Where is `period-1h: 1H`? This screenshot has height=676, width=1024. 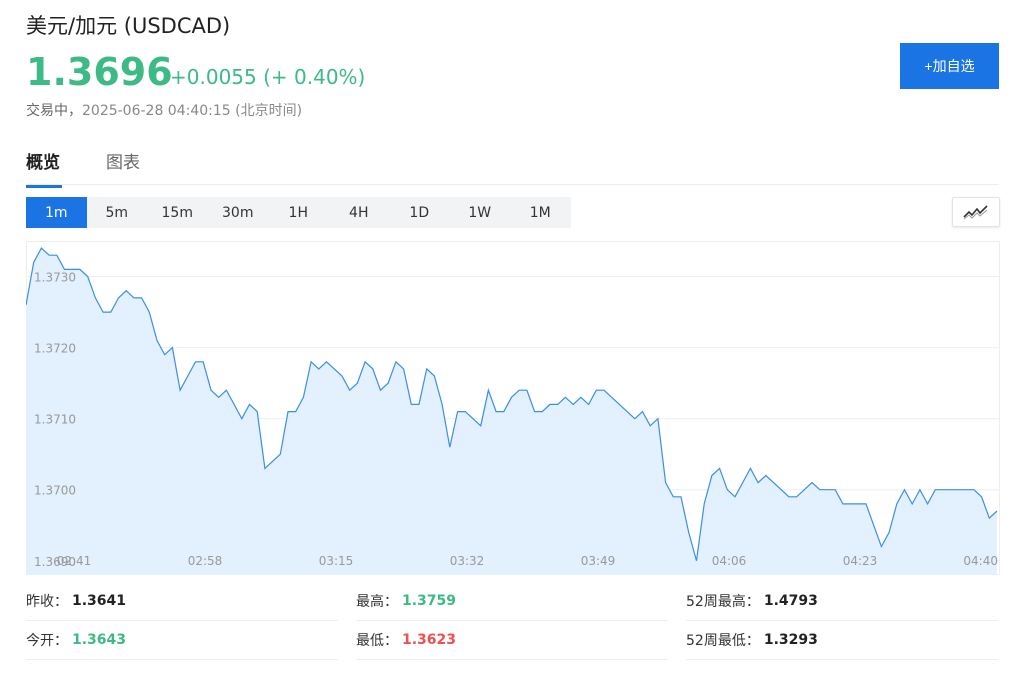
period-1h: 1H is located at coordinates (298, 212).